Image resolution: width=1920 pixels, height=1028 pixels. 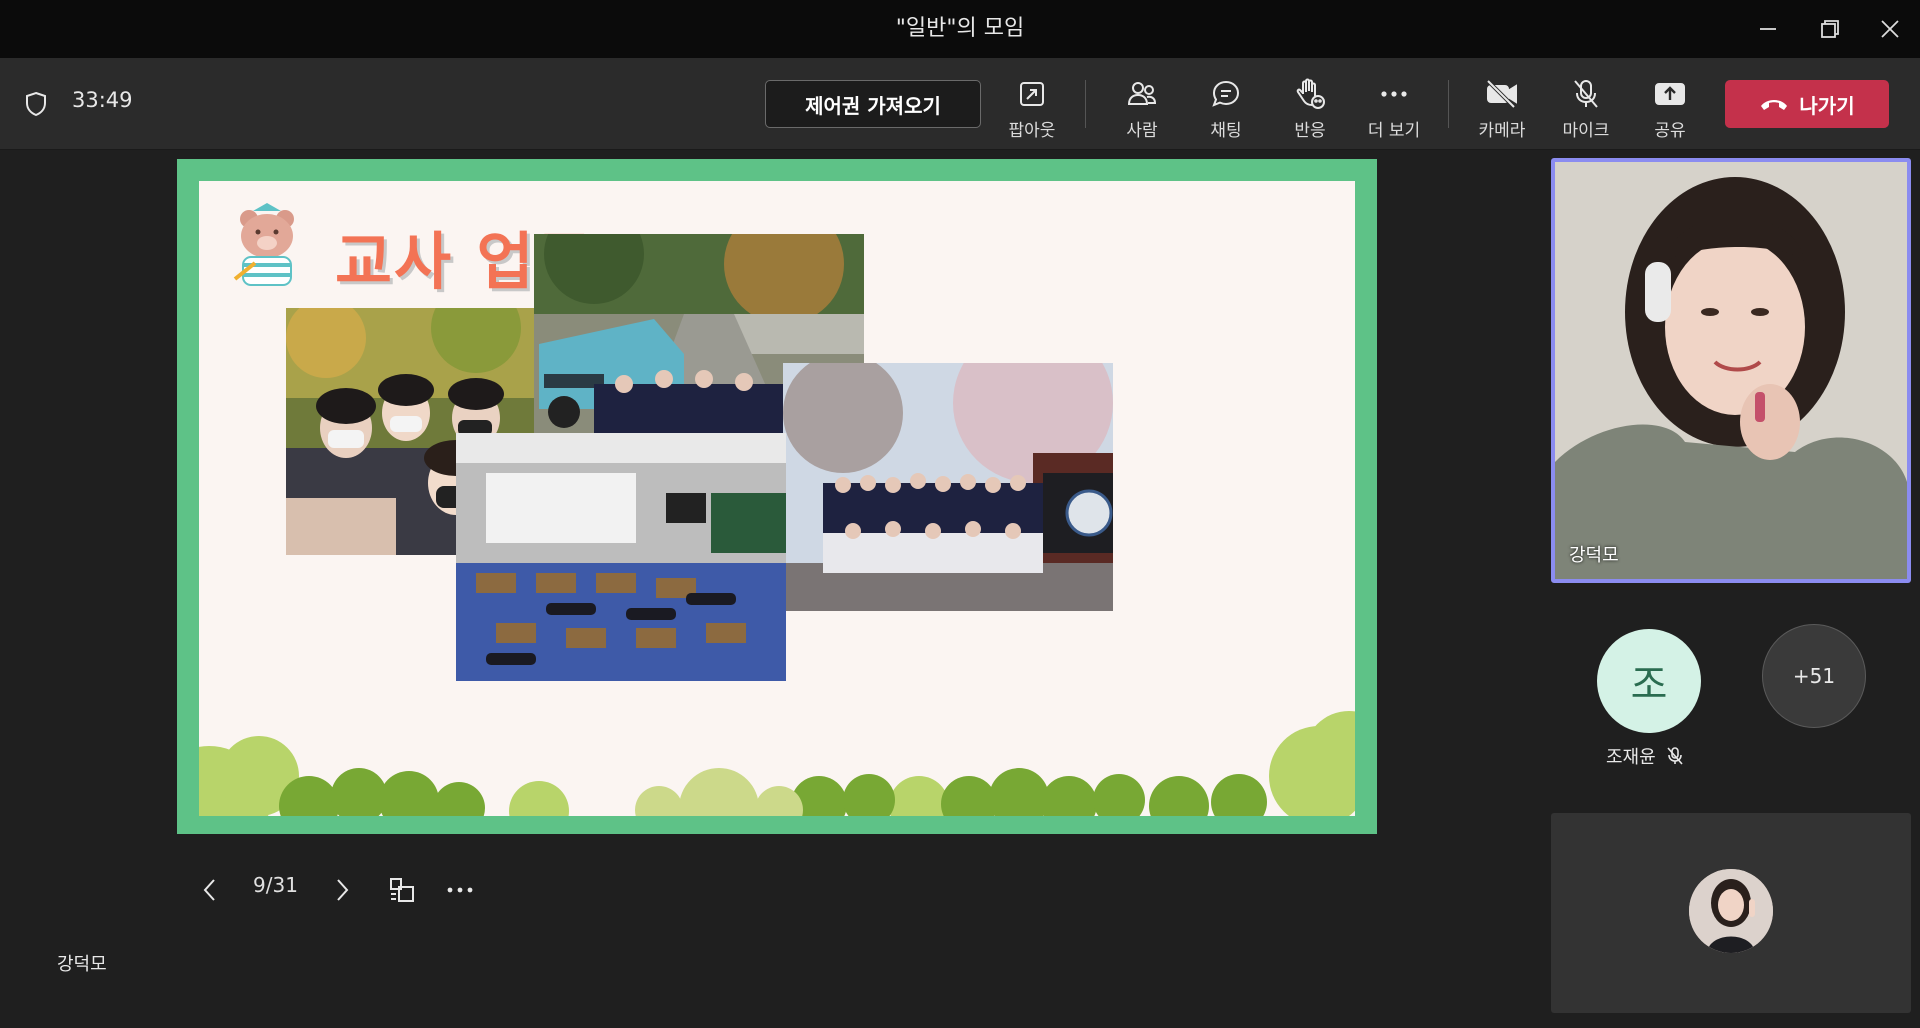 I want to click on take-control-button: 제어권 가져오기, so click(x=873, y=104).